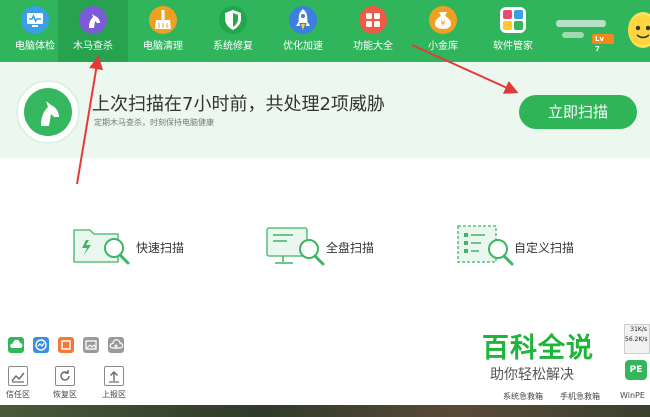 Image resolution: width=650 pixels, height=417 pixels. Describe the element at coordinates (163, 46) in the screenshot. I see `nav-item-label: 电脑清理` at that location.